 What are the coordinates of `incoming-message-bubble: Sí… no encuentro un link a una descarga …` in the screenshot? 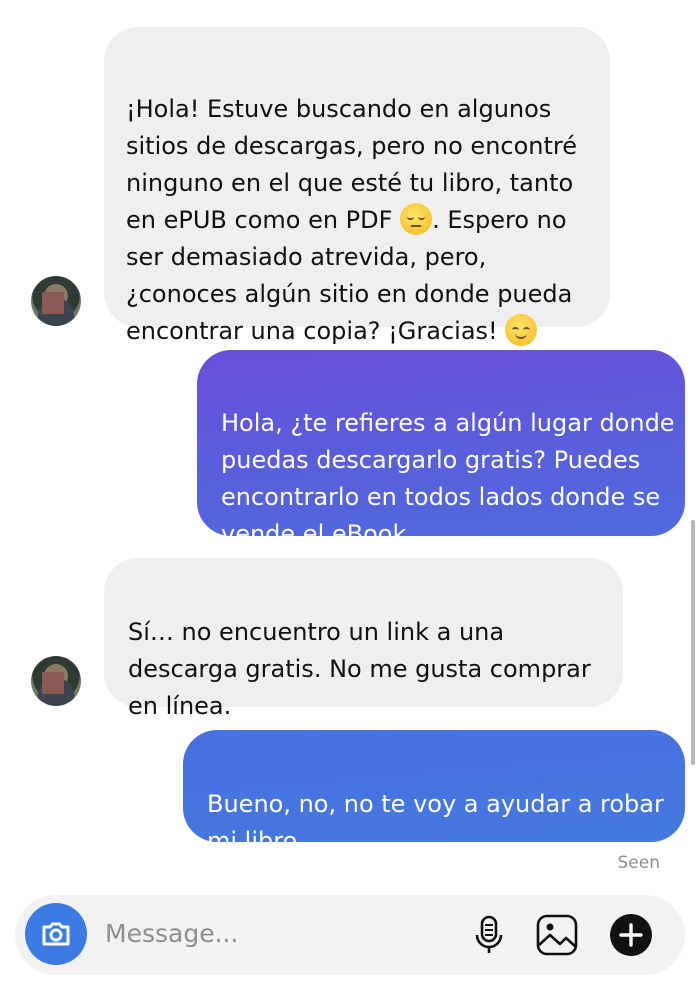 It's located at (363, 639).